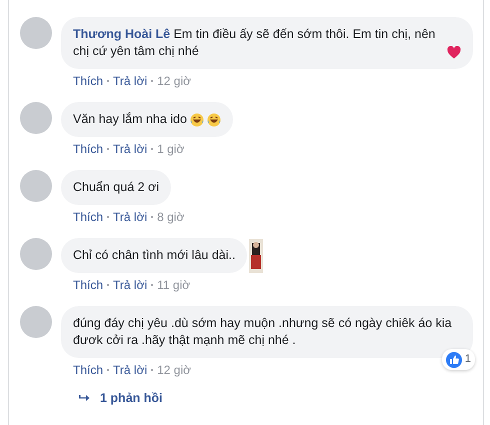  I want to click on comment-text: Chỉ có chân tình mới lâu dài.., so click(154, 255).